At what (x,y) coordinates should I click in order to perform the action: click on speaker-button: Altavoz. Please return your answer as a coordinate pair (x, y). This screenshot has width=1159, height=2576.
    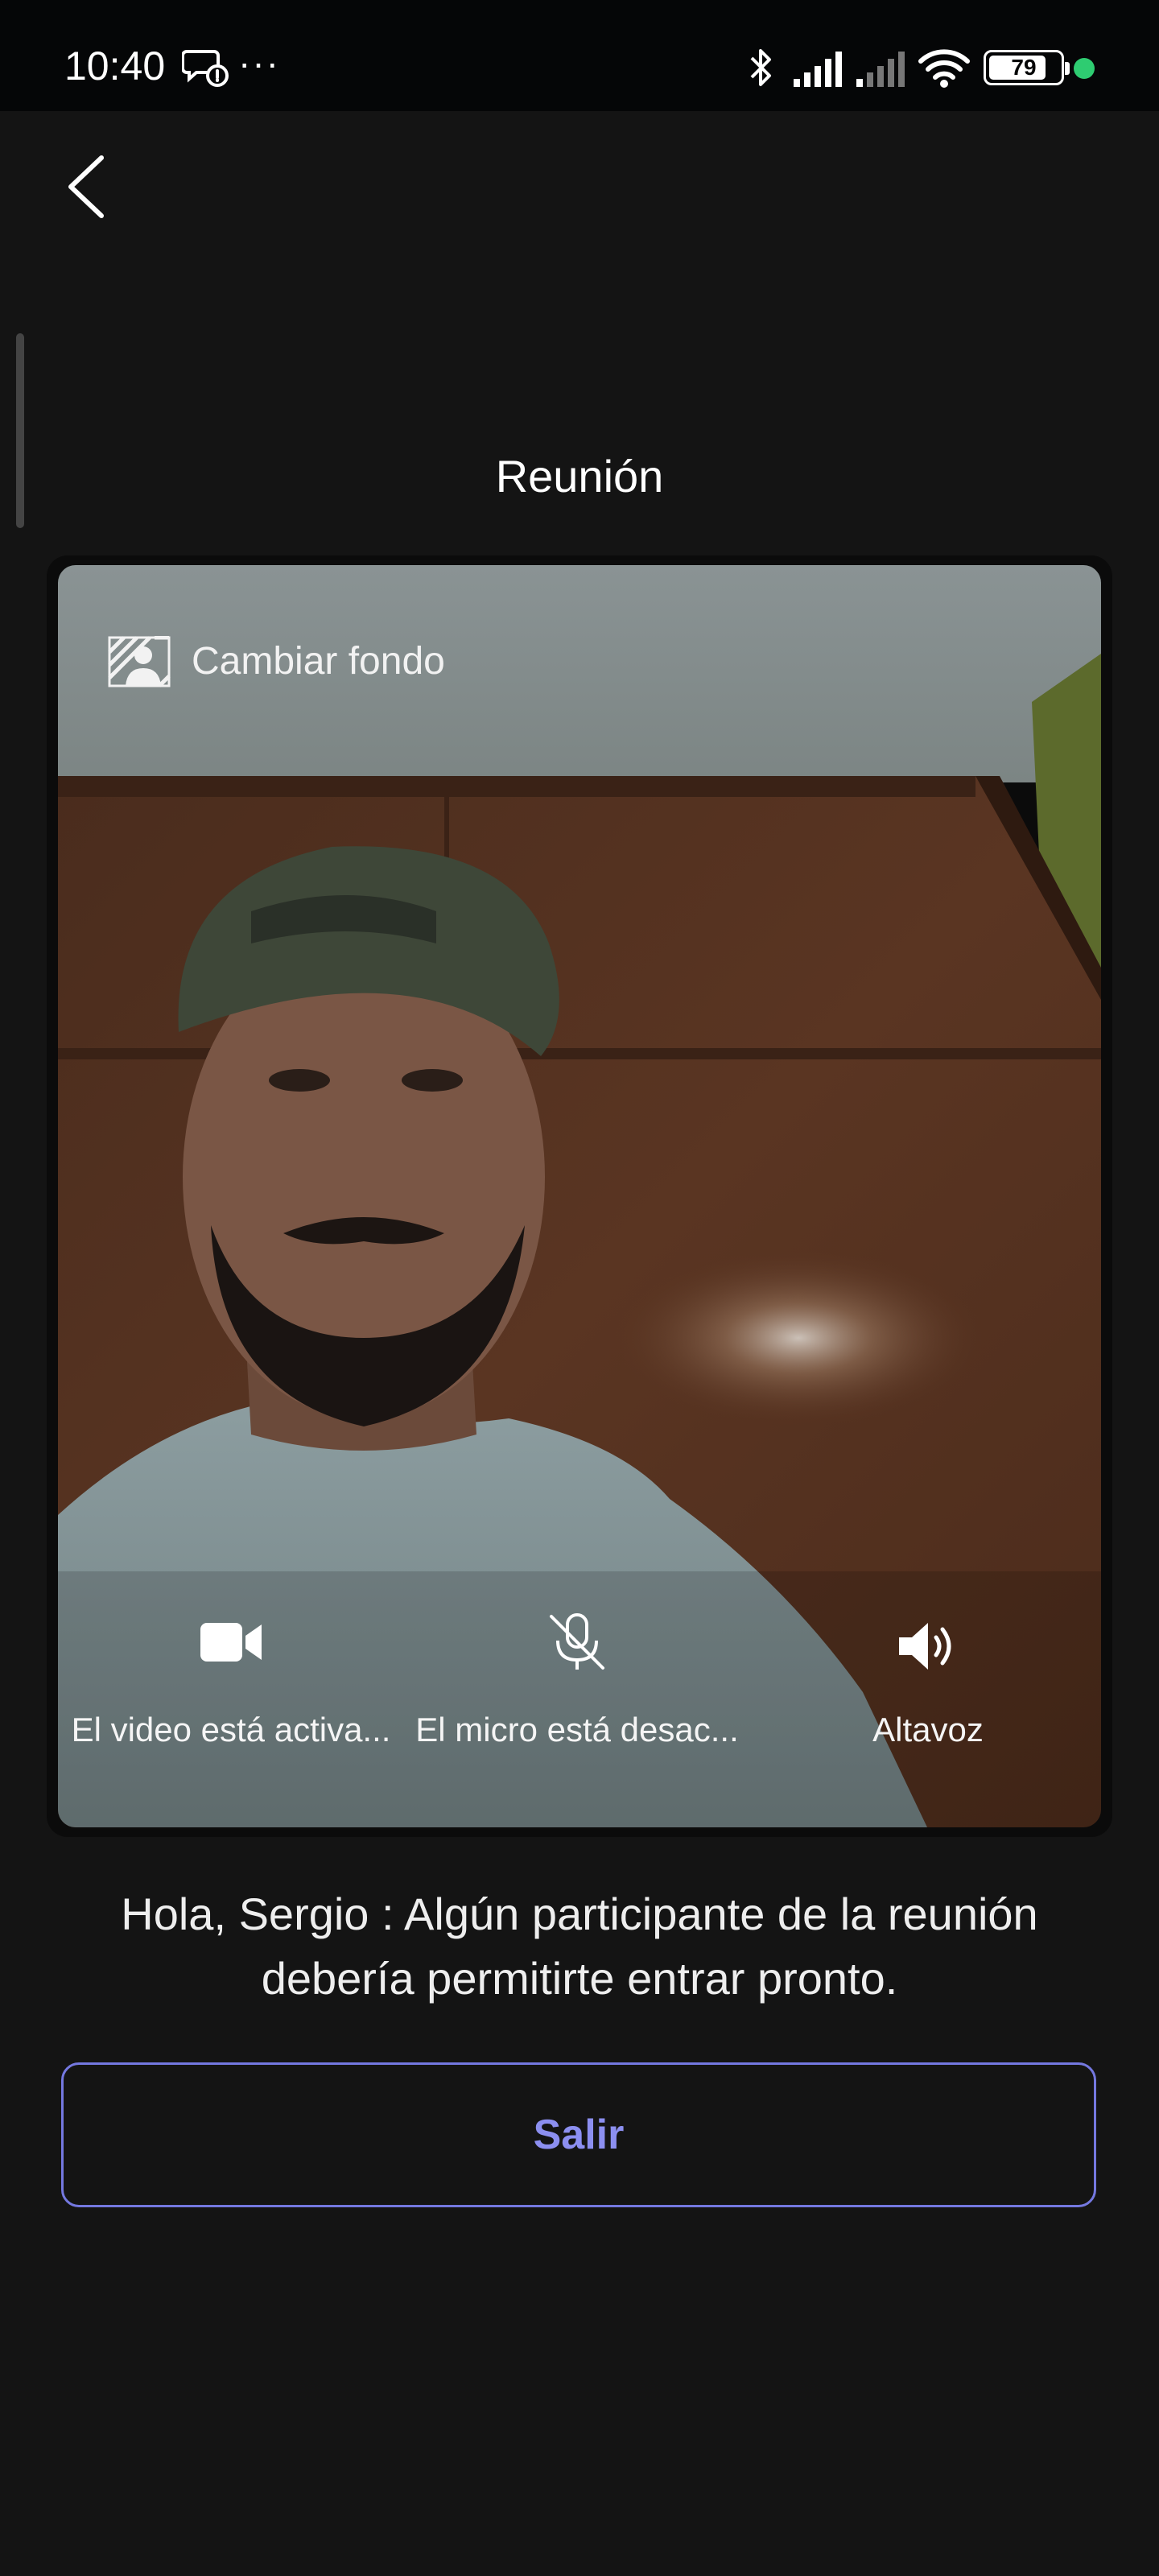
    Looking at the image, I should click on (928, 1698).